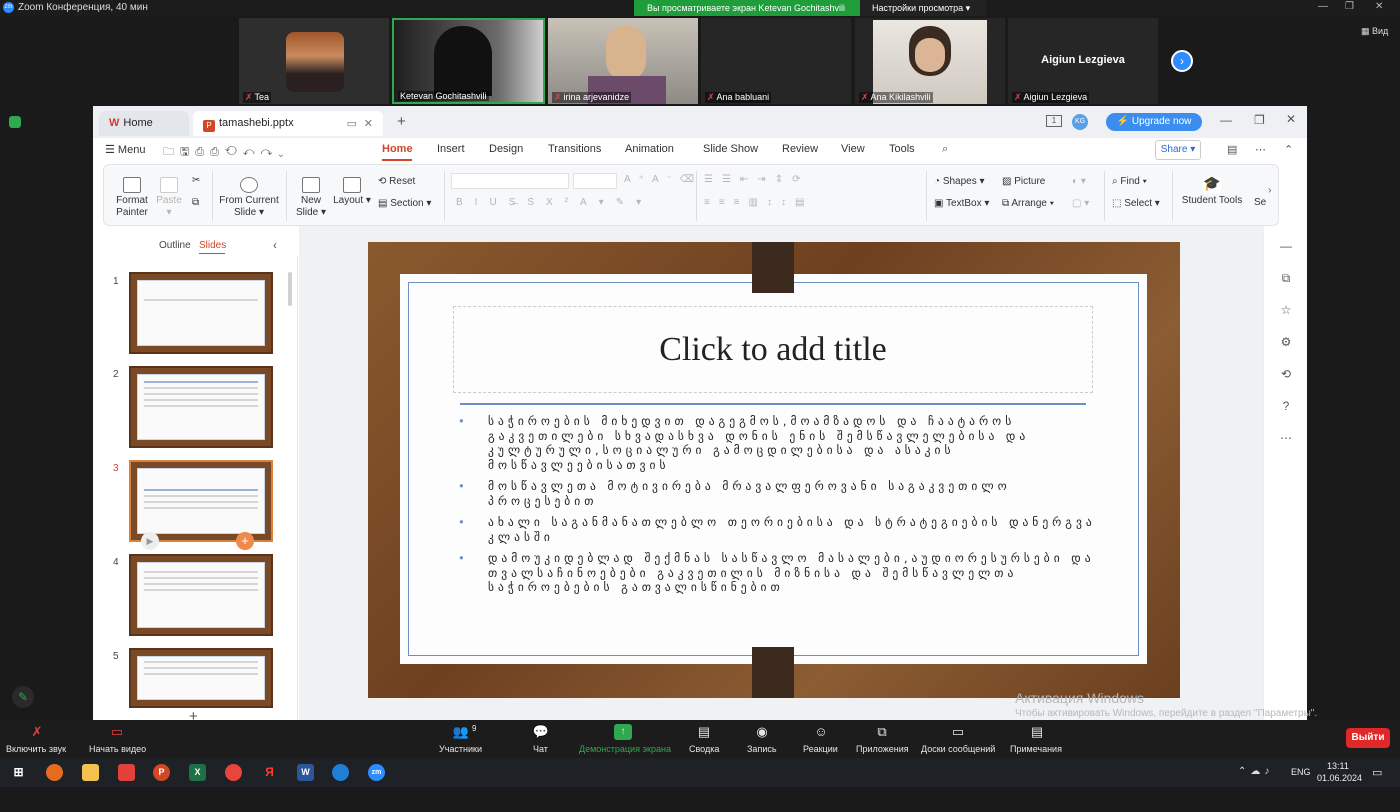 This screenshot has width=1400, height=812. Describe the element at coordinates (290, 289) in the screenshot. I see `pane-scrollbar` at that location.